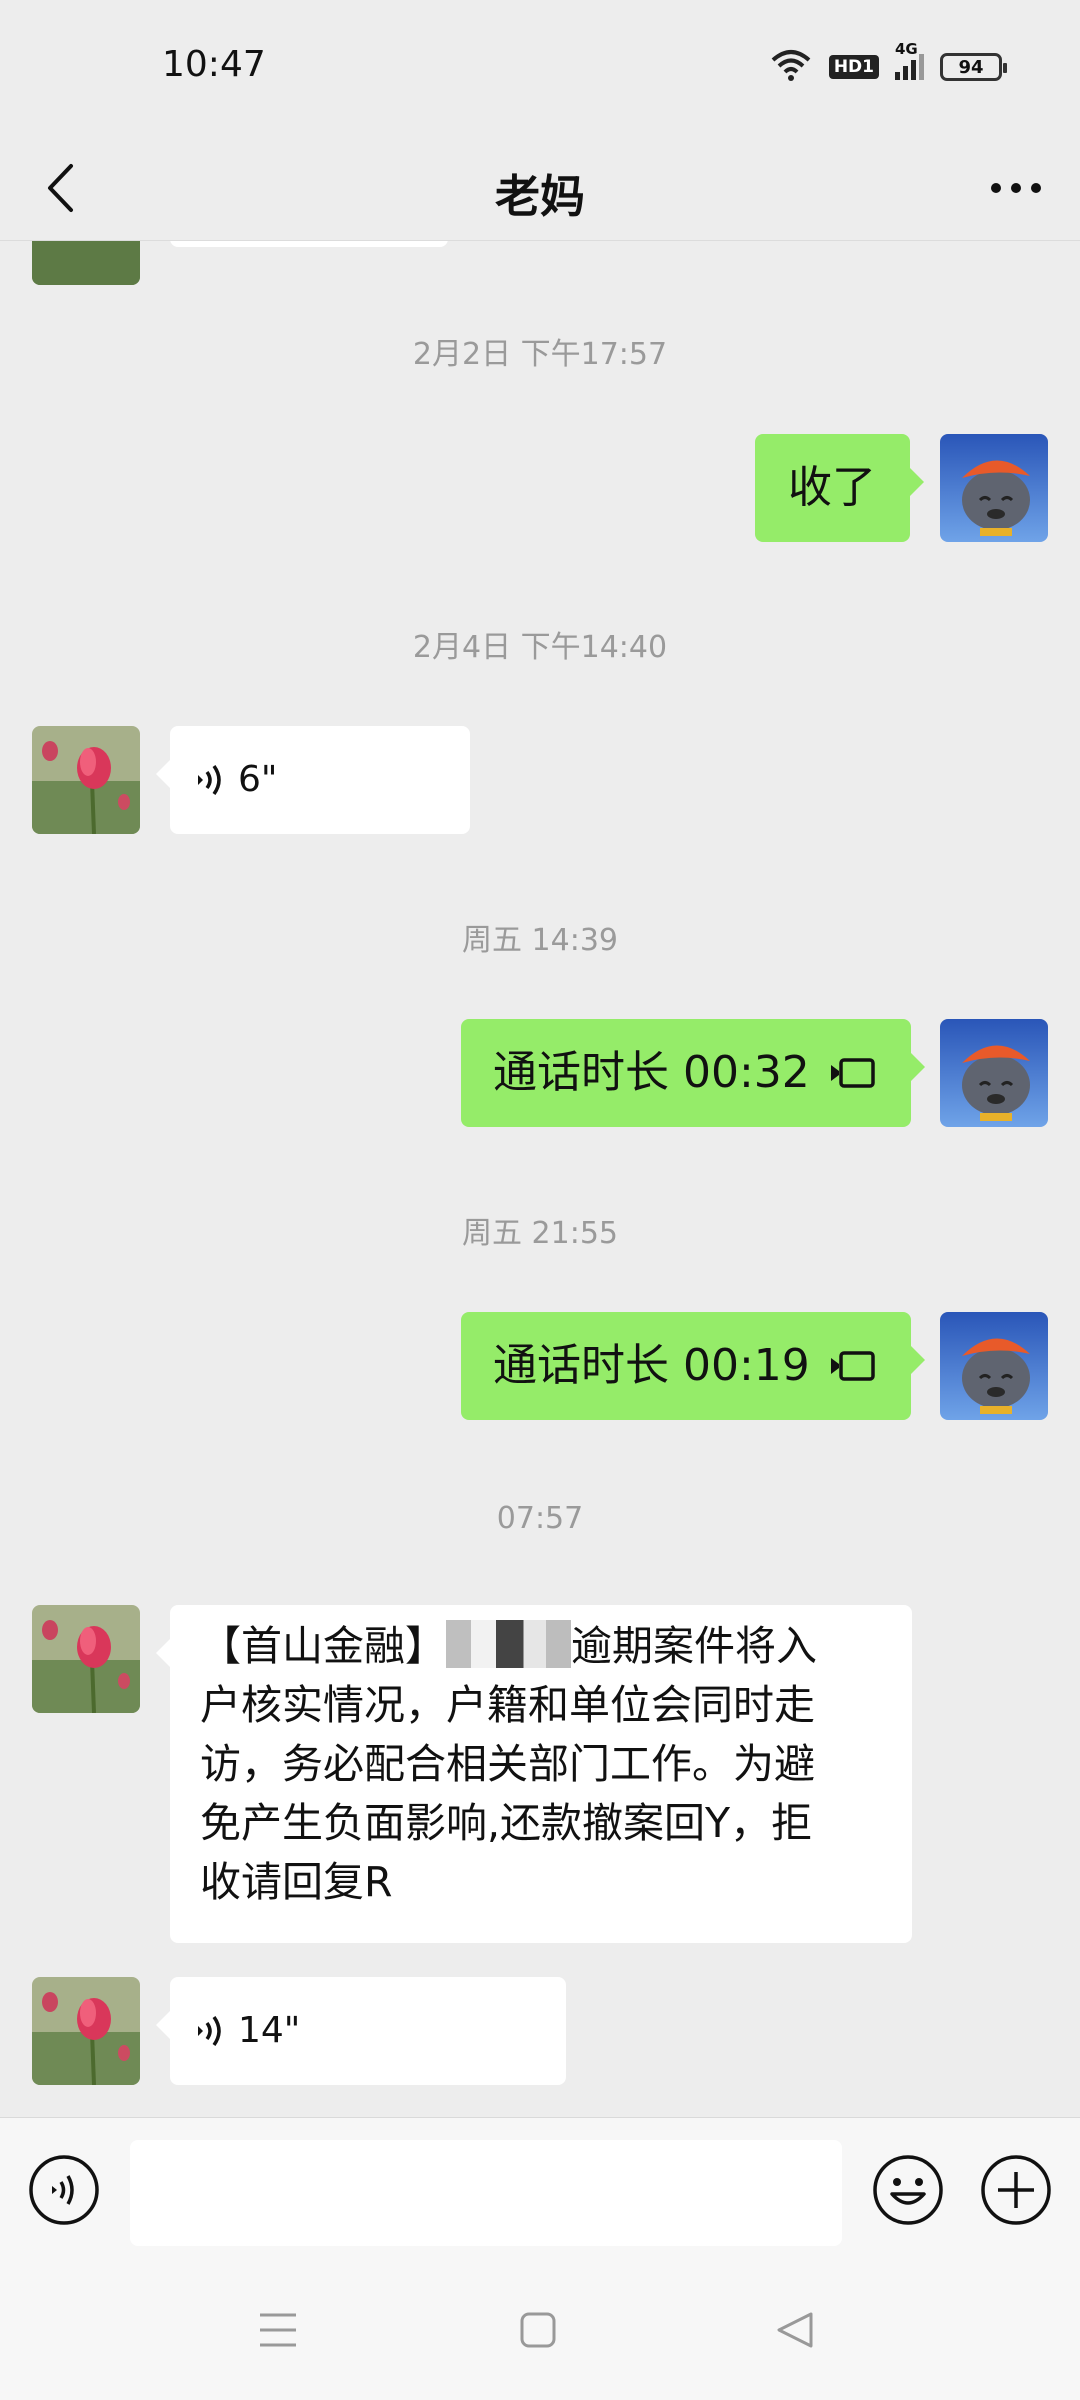  Describe the element at coordinates (832, 487) in the screenshot. I see `message-text: 收了` at that location.